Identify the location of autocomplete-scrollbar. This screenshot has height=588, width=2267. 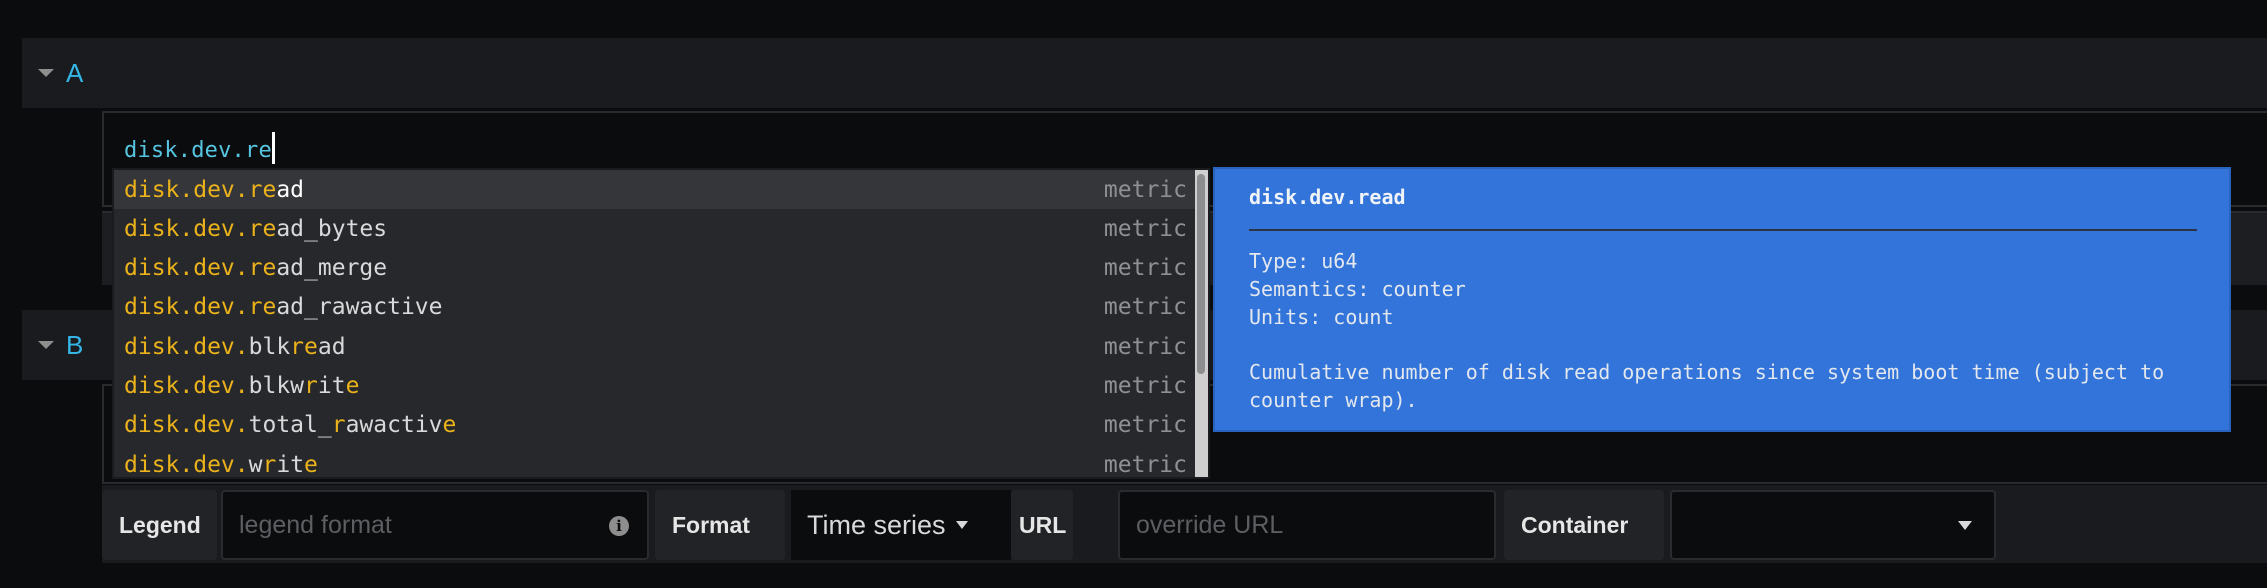
(1201, 323).